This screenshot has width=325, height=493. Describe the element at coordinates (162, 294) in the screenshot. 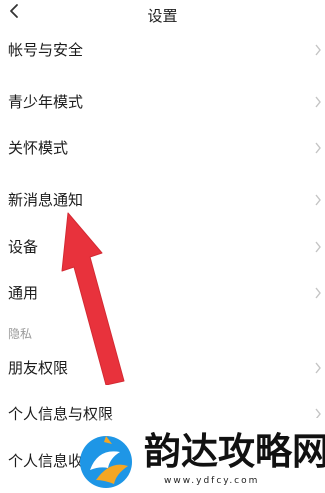

I see `settings-item-general: 通用` at that location.